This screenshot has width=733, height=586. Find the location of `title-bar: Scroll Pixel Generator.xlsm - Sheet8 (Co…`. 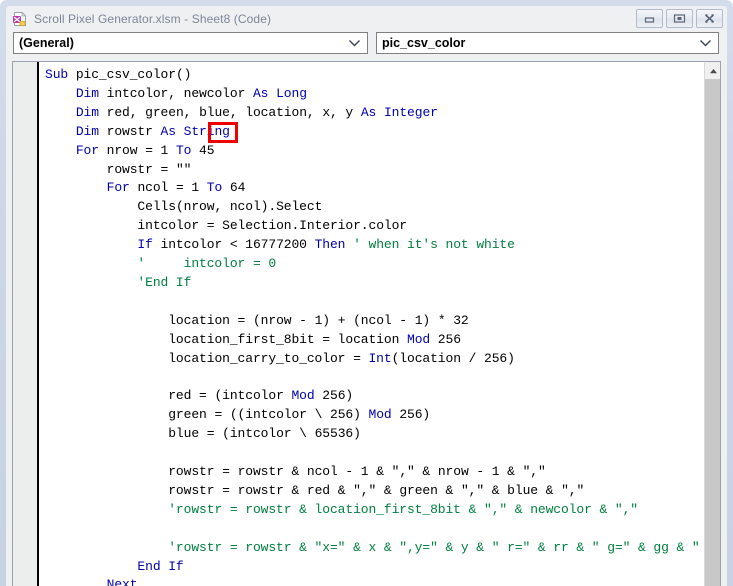

title-bar: Scroll Pixel Generator.xlsm - Sheet8 (Co… is located at coordinates (366, 19).